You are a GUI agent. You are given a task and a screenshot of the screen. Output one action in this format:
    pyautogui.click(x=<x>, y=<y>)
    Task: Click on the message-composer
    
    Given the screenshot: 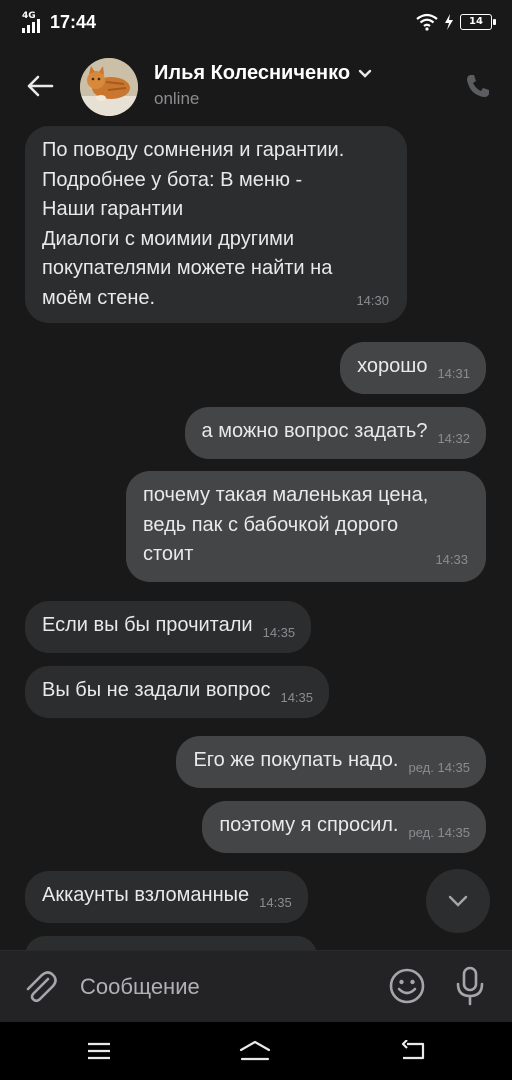 What is the action you would take?
    pyautogui.click(x=256, y=986)
    